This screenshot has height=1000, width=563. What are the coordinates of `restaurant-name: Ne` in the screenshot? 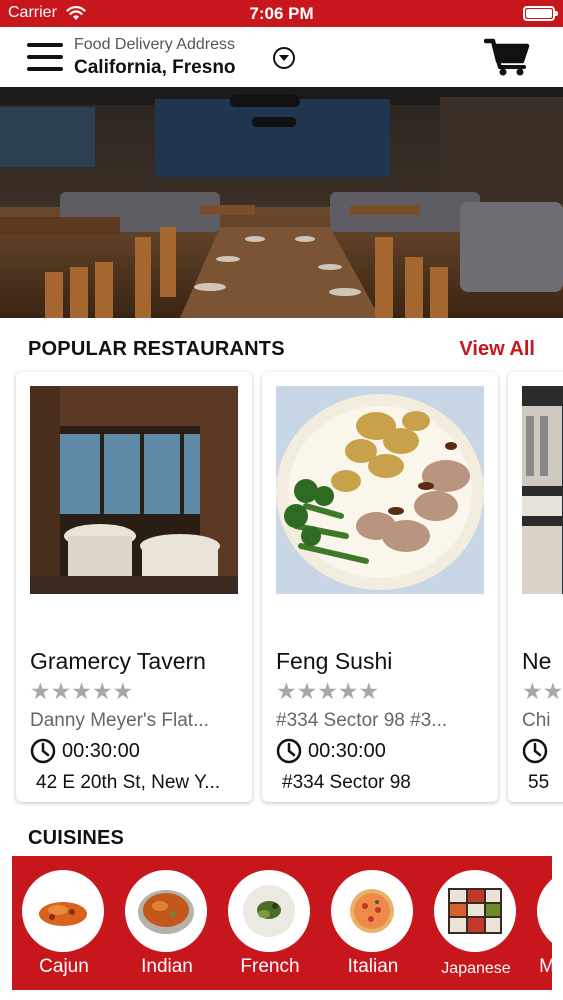 It's located at (537, 661).